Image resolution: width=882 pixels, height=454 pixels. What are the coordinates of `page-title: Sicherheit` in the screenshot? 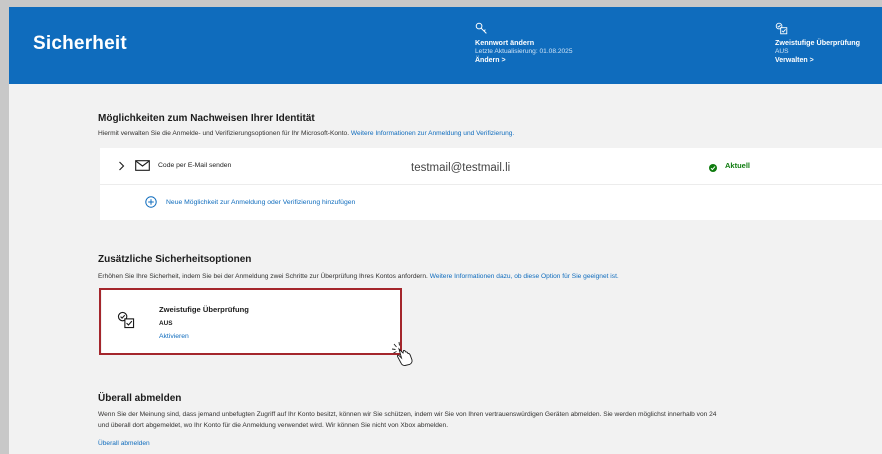 It's located at (80, 43).